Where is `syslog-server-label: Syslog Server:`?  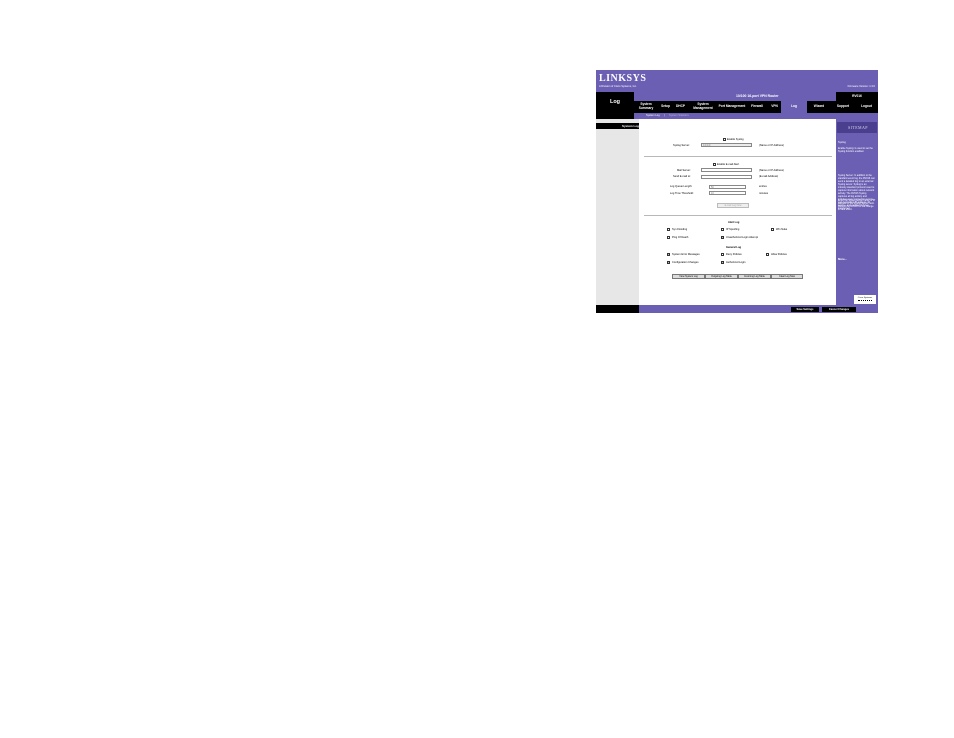 syslog-server-label: Syslog Server: is located at coordinates (681, 145).